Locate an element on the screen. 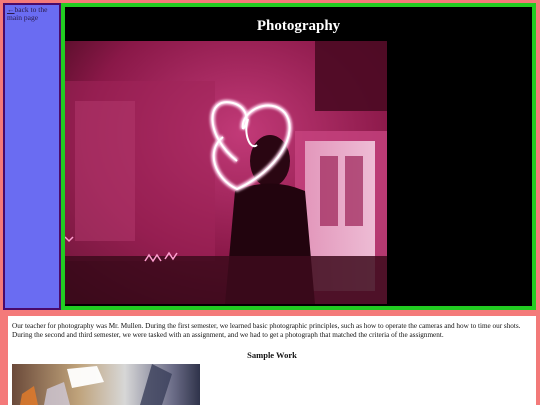 Image resolution: width=540 pixels, height=405 pixels. sample-work-image is located at coordinates (106, 384).